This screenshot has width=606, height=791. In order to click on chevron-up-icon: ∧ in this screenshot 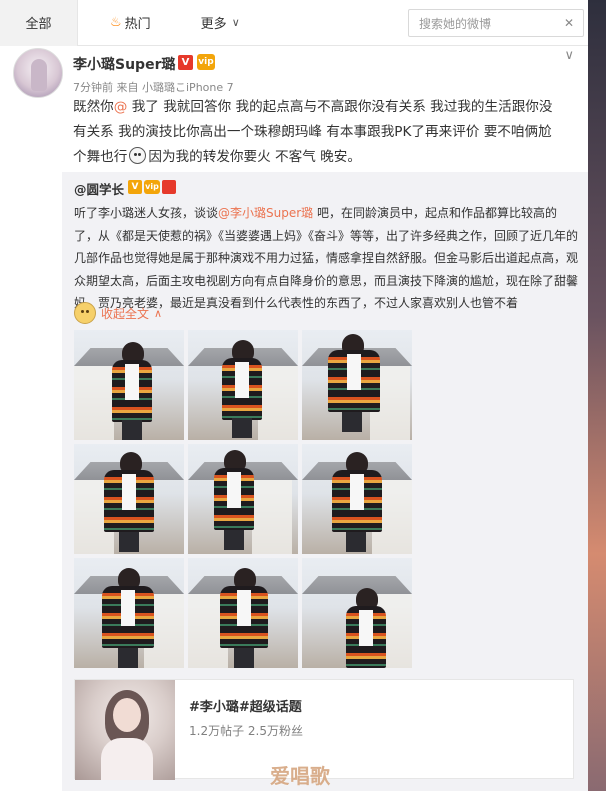, I will do `click(158, 313)`.